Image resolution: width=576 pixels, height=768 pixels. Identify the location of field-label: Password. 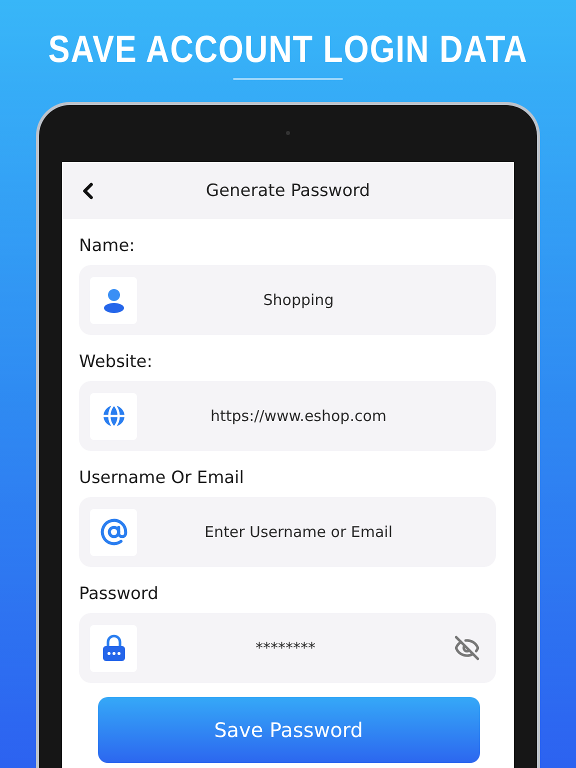
(118, 594).